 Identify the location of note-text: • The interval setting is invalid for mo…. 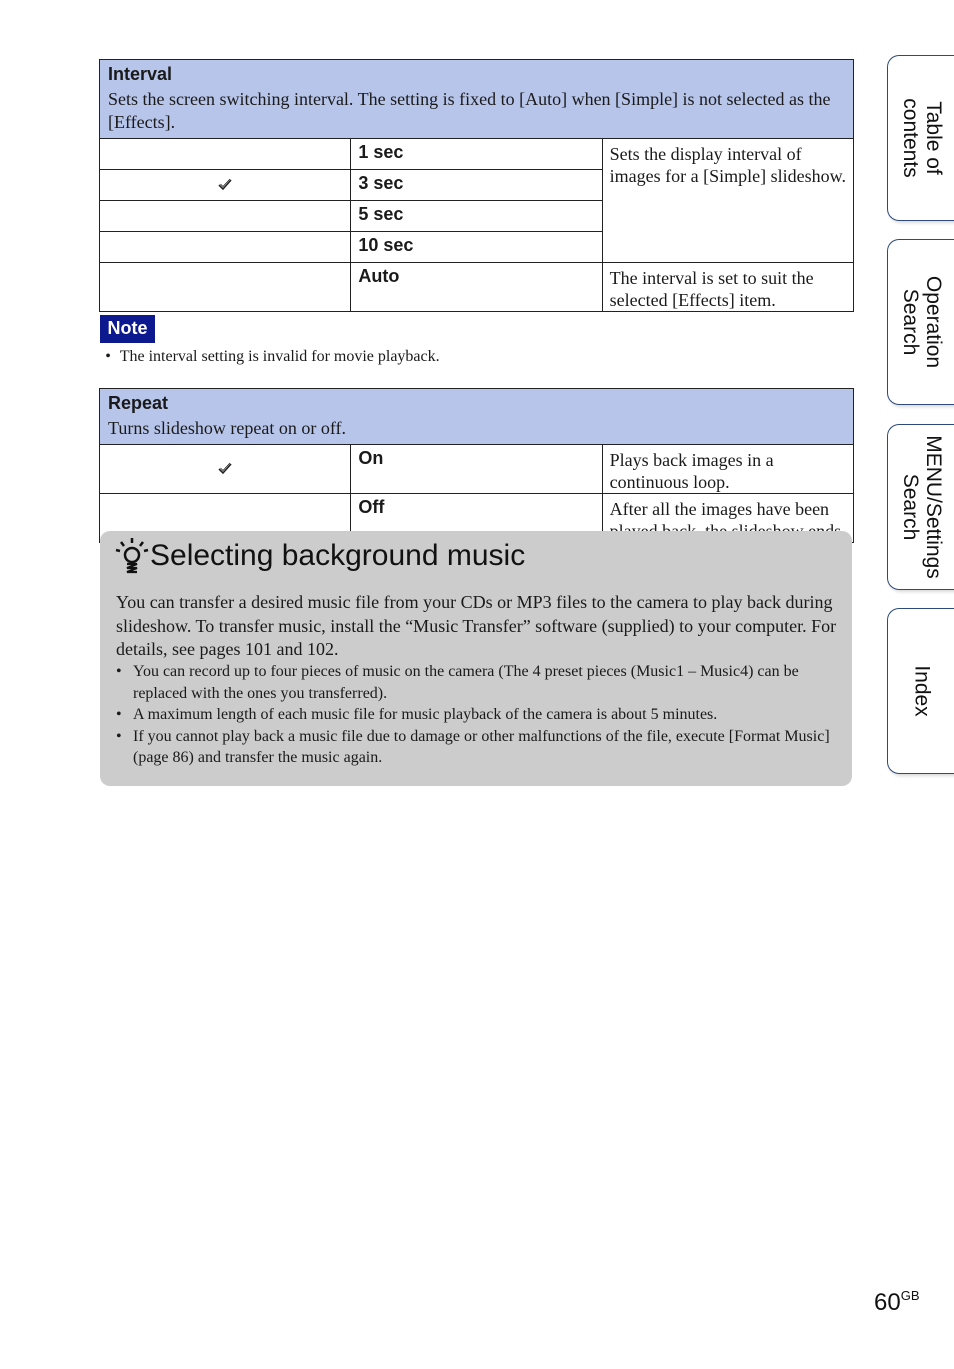
(270, 357).